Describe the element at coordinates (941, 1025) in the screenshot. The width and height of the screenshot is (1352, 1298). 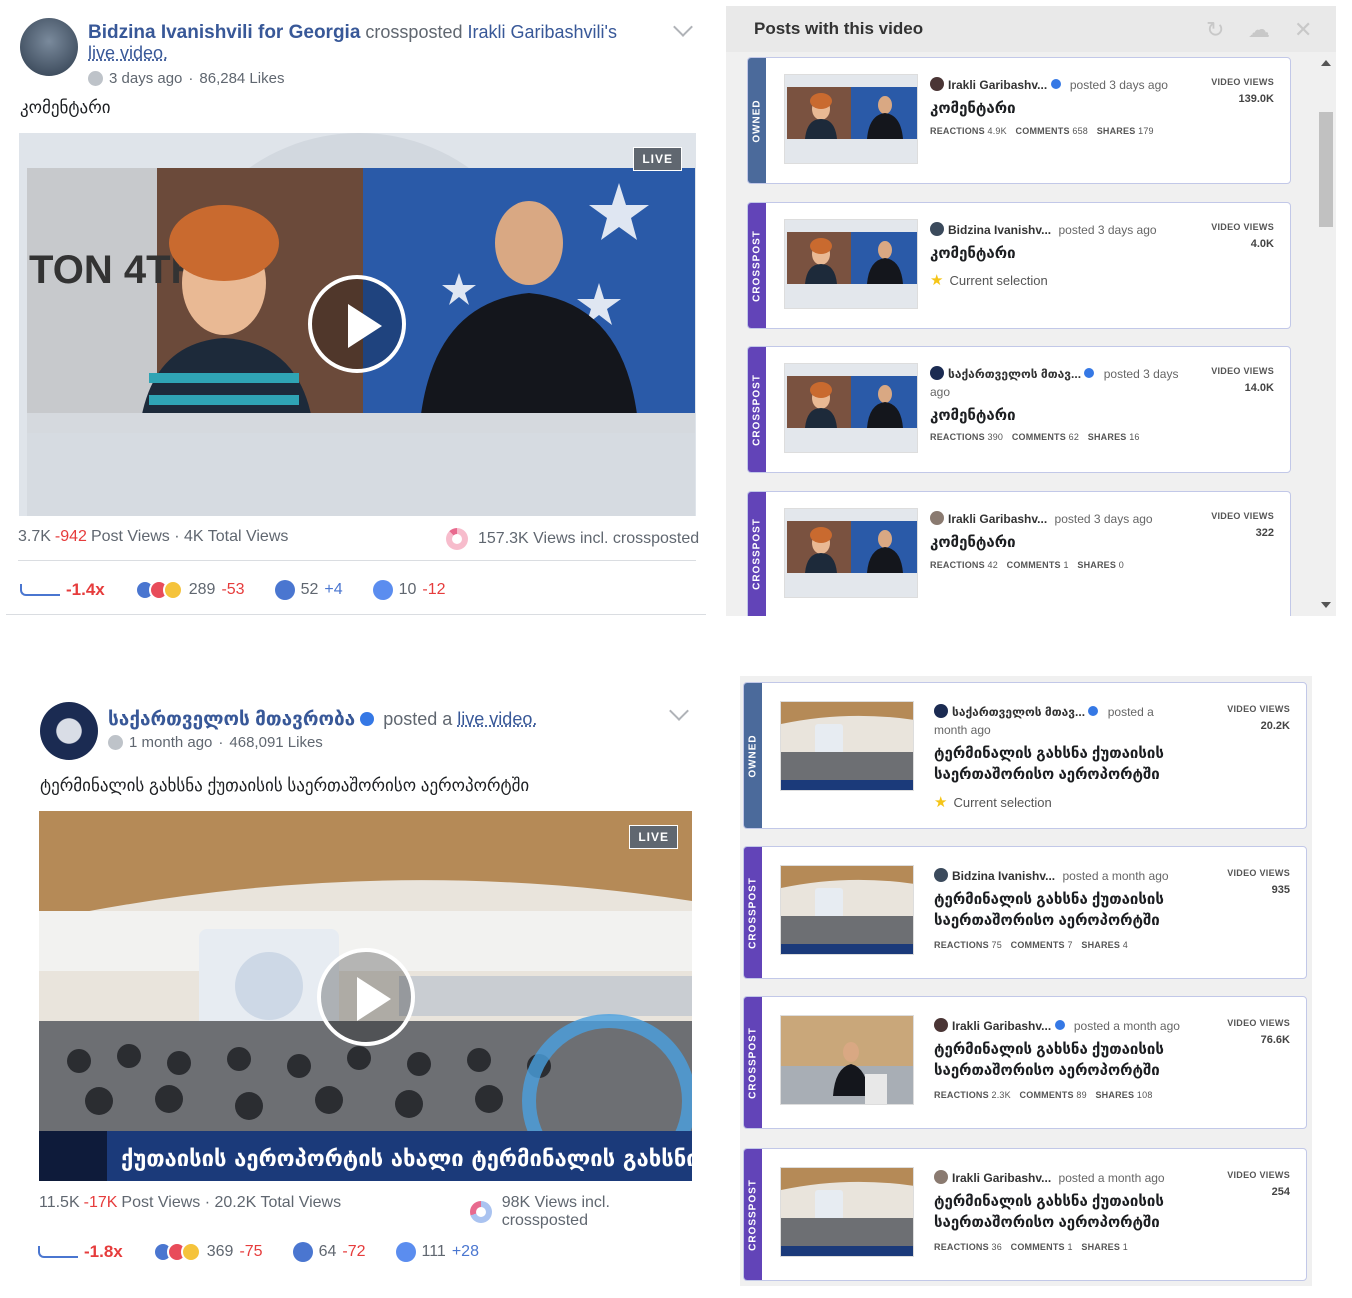
I see `author-avatar` at that location.